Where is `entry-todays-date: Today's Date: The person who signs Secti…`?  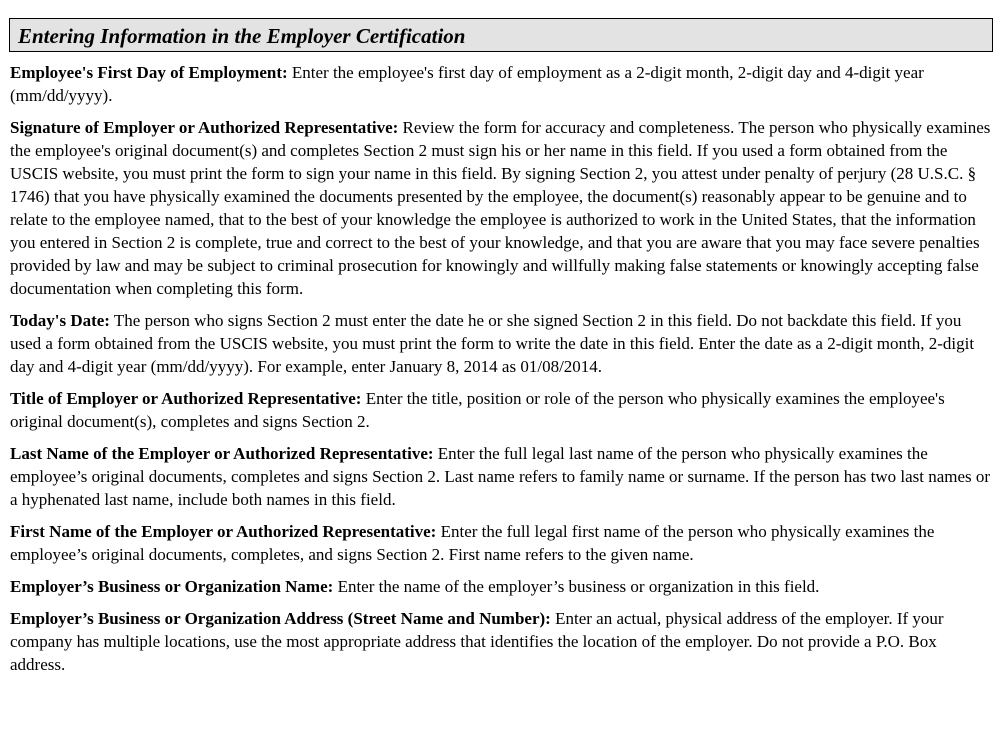 entry-todays-date: Today's Date: The person who signs Secti… is located at coordinates (502, 343).